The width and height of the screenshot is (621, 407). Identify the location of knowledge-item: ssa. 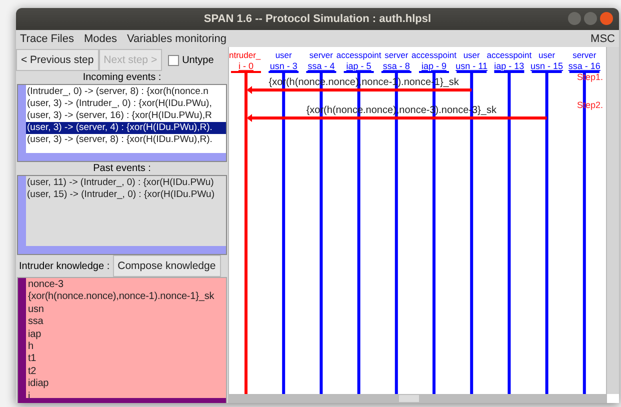
(35, 322).